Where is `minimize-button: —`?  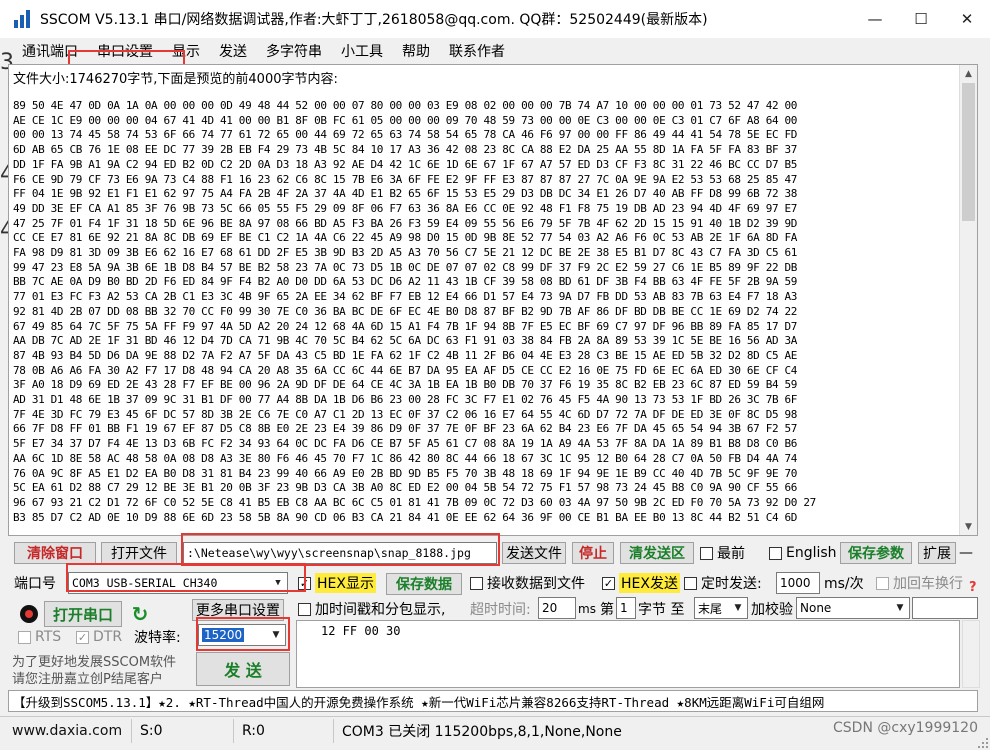 minimize-button: — is located at coordinates (875, 19).